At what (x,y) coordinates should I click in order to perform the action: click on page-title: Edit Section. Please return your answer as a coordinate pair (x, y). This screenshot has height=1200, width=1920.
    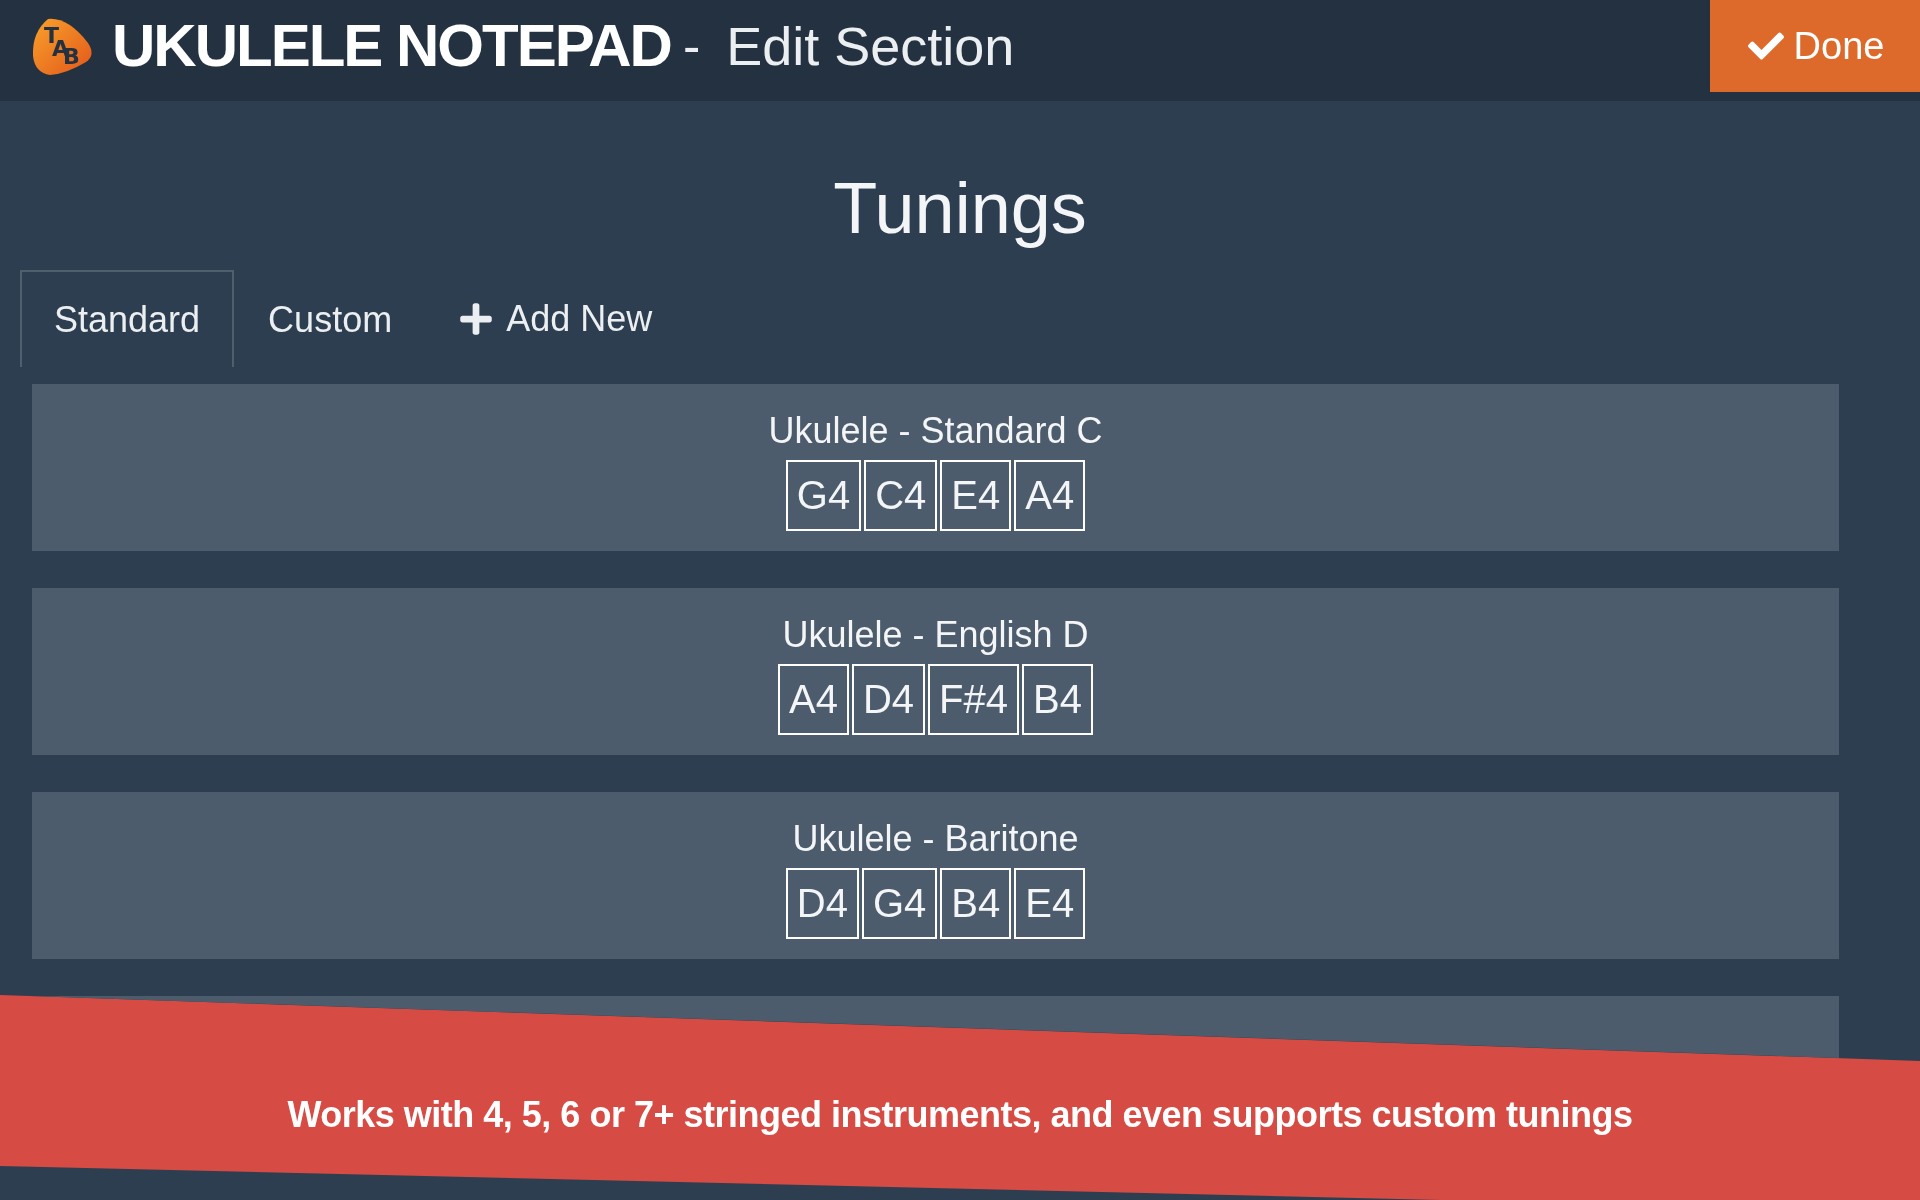
    Looking at the image, I should click on (870, 46).